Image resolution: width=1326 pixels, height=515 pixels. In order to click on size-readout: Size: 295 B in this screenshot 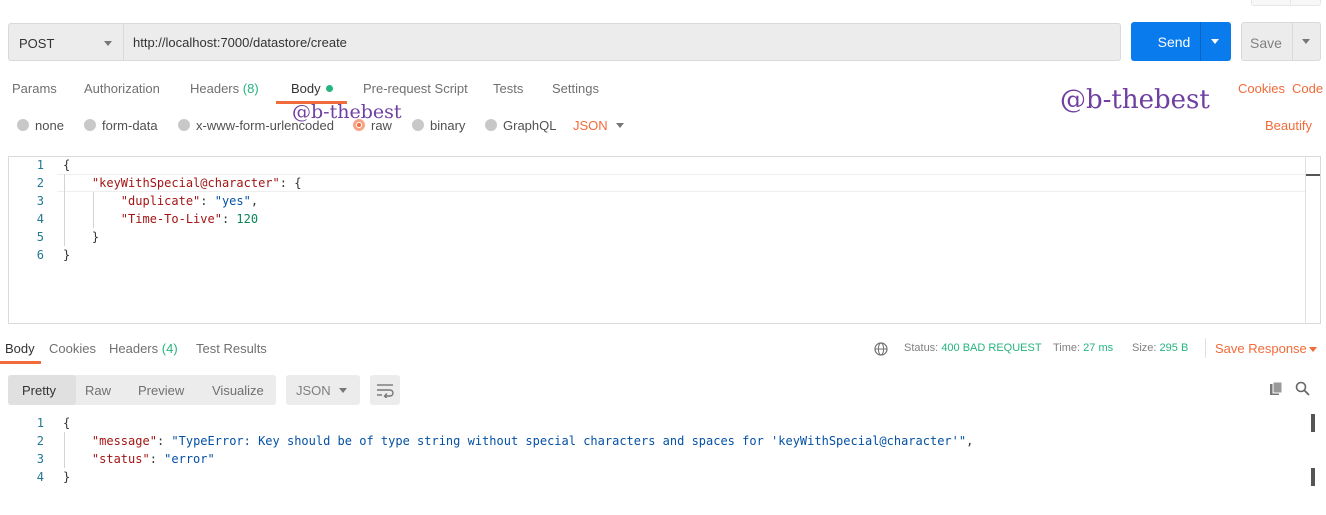, I will do `click(1160, 348)`.